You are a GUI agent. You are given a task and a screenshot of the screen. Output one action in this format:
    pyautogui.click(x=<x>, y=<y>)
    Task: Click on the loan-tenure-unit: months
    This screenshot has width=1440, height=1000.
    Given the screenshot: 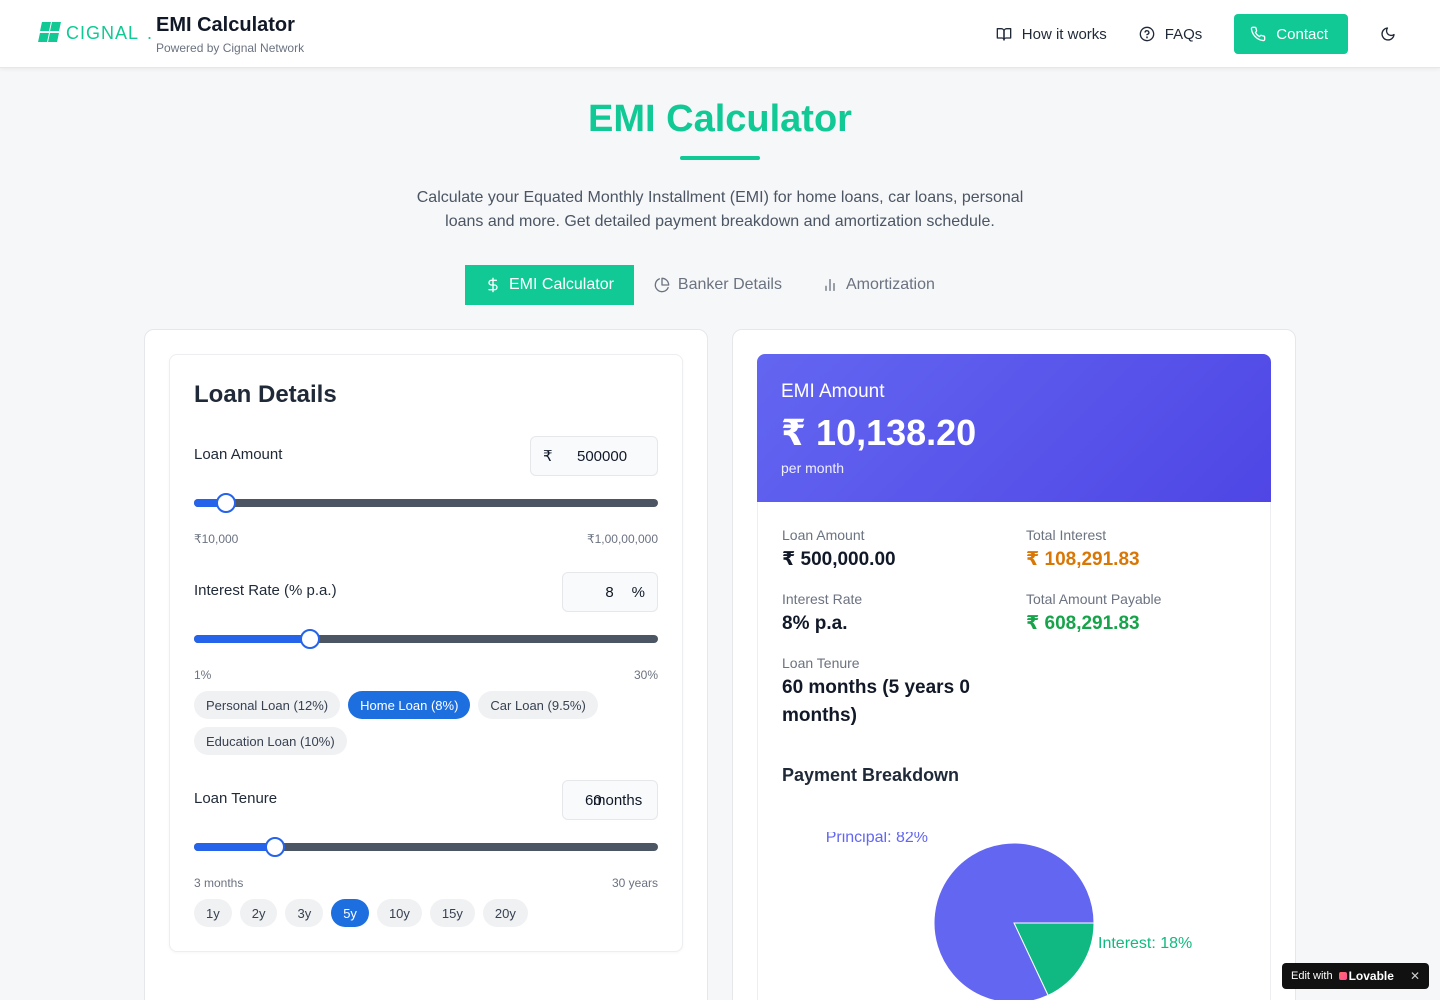 What is the action you would take?
    pyautogui.click(x=618, y=800)
    